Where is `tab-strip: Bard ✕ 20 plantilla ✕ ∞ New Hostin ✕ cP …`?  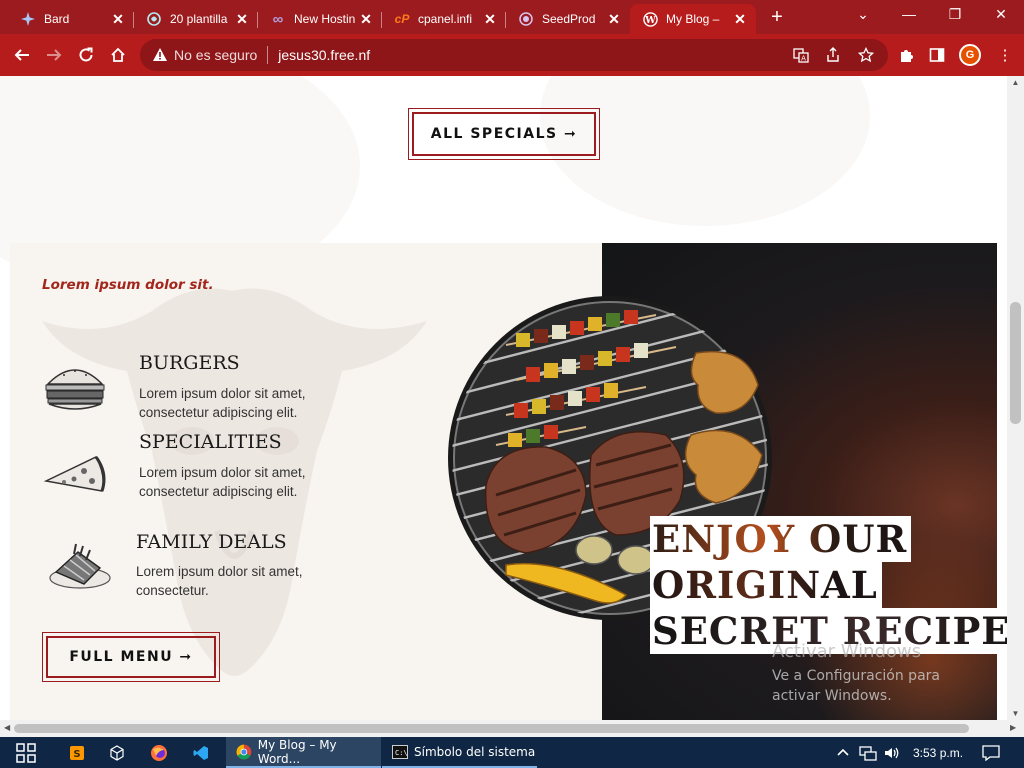
tab-strip: Bard ✕ 20 plantilla ✕ ∞ New Hostin ✕ cP … is located at coordinates (512, 17).